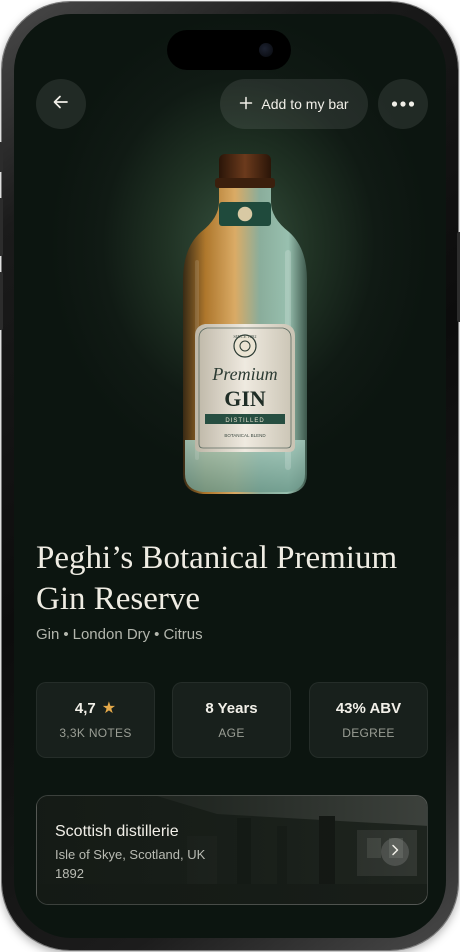 The width and height of the screenshot is (460, 952). Describe the element at coordinates (231, 720) in the screenshot. I see `stat-age: 8 Years AGE` at that location.